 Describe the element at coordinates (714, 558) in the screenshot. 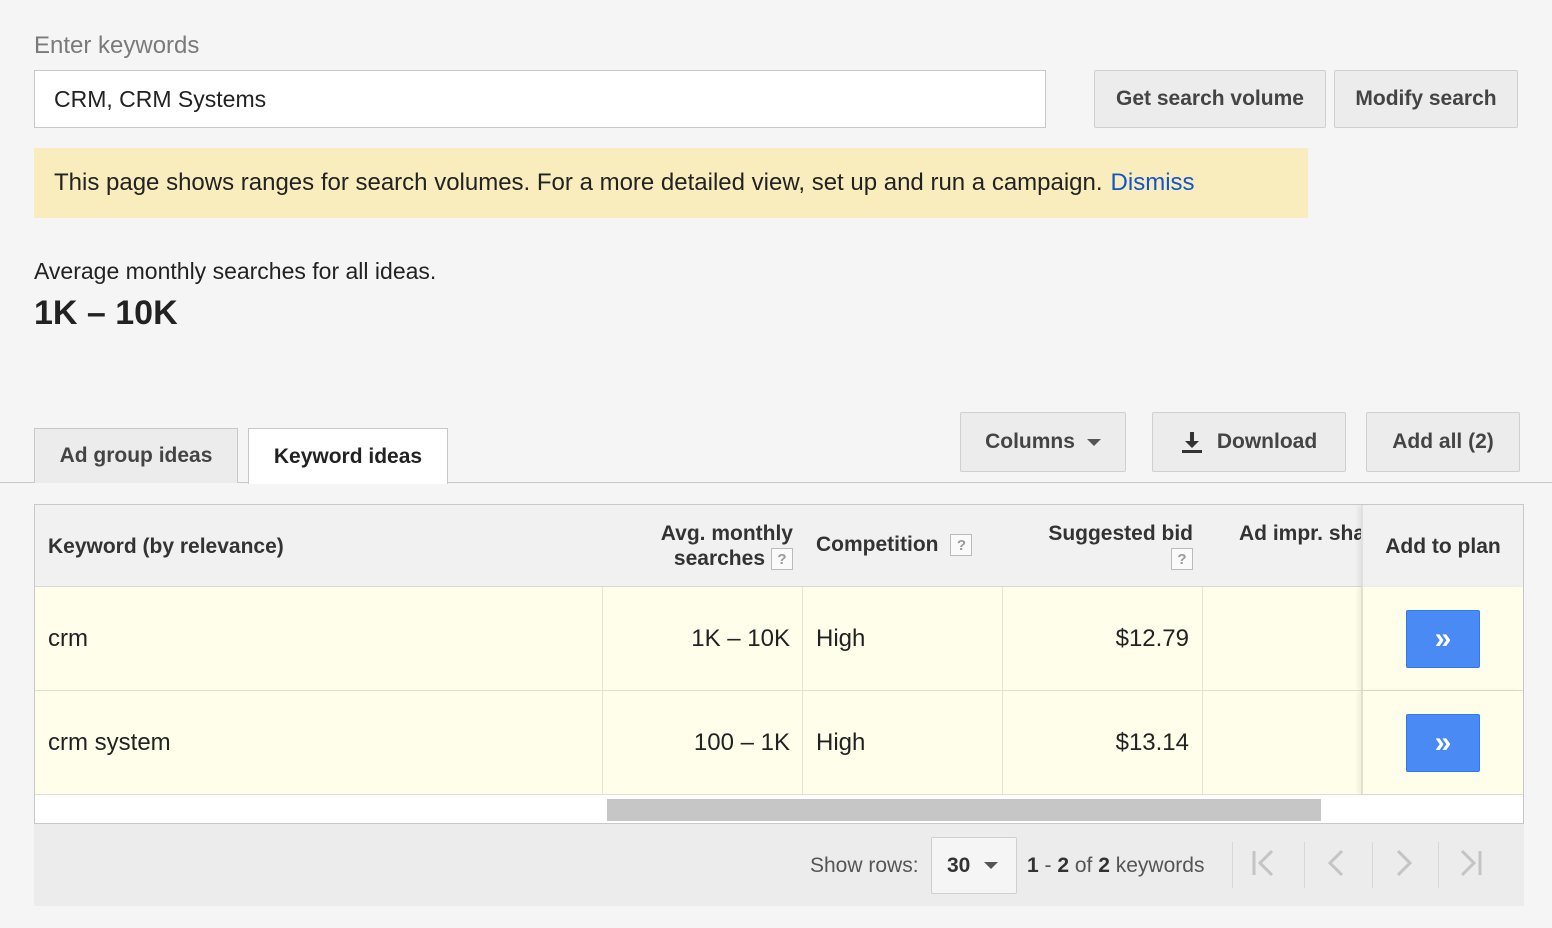

I see `header-avg-line2: searches?` at that location.